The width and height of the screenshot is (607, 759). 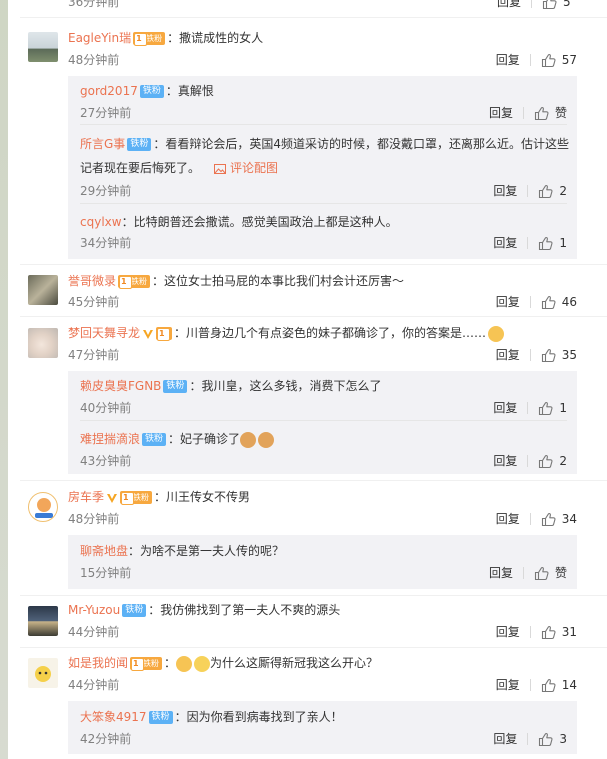 I want to click on reply-text-cont: 记者现在要后悔死了。, so click(x=140, y=168).